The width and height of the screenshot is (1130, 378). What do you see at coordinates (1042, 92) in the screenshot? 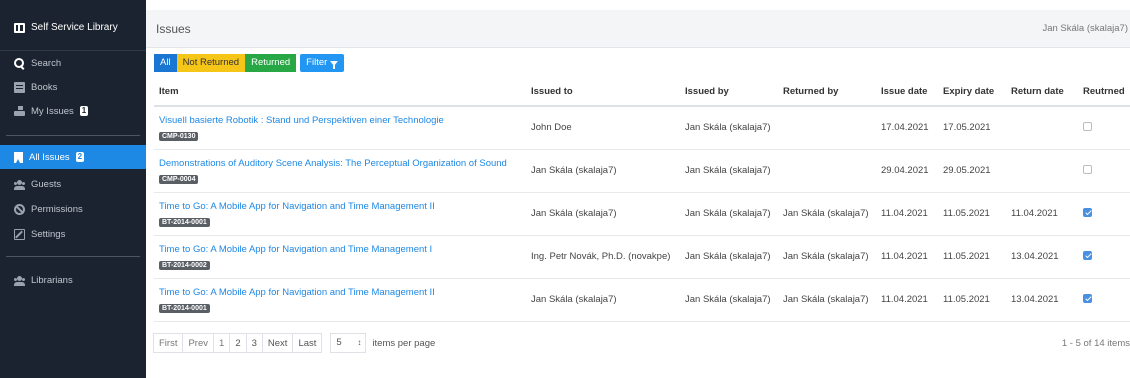
I see `column-header-return-date: Return date` at bounding box center [1042, 92].